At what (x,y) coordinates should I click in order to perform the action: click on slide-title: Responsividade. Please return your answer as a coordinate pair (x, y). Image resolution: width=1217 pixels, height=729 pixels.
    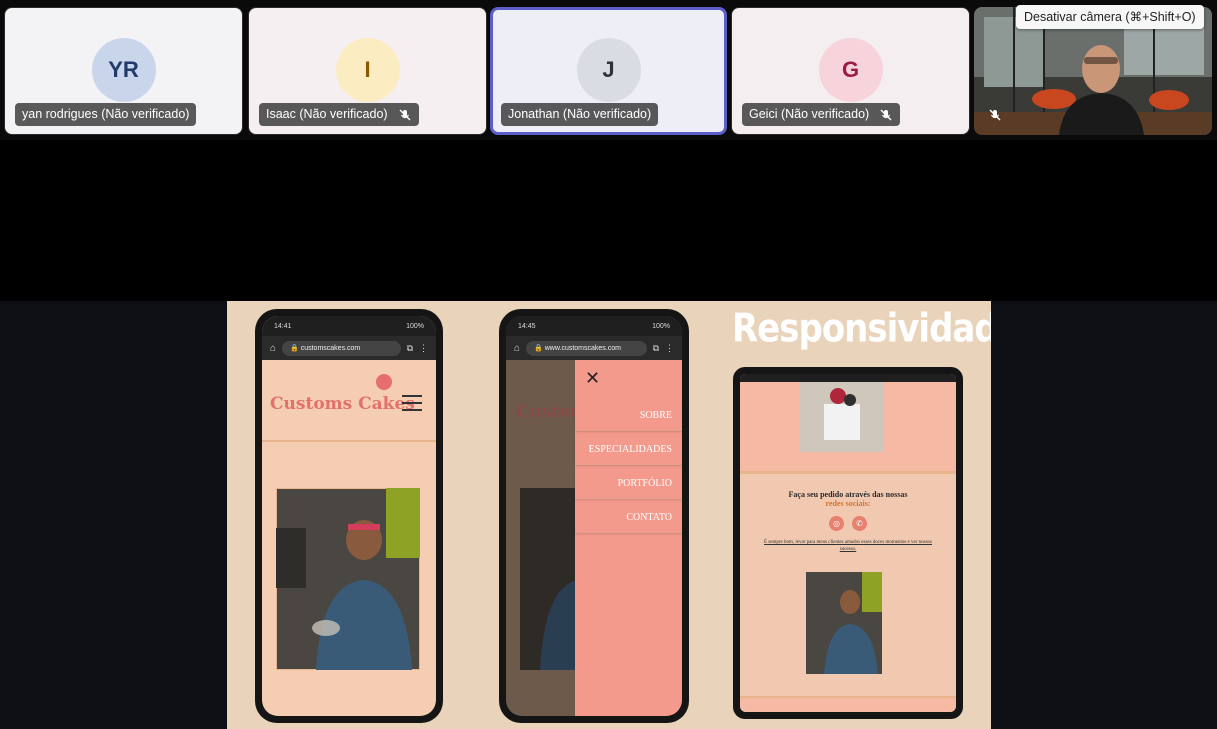
    Looking at the image, I should click on (861, 329).